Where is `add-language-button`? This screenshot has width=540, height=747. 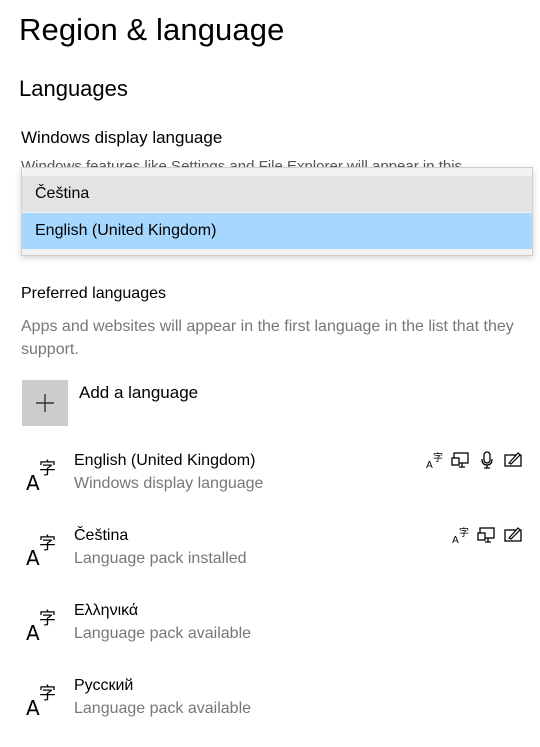 add-language-button is located at coordinates (45, 403).